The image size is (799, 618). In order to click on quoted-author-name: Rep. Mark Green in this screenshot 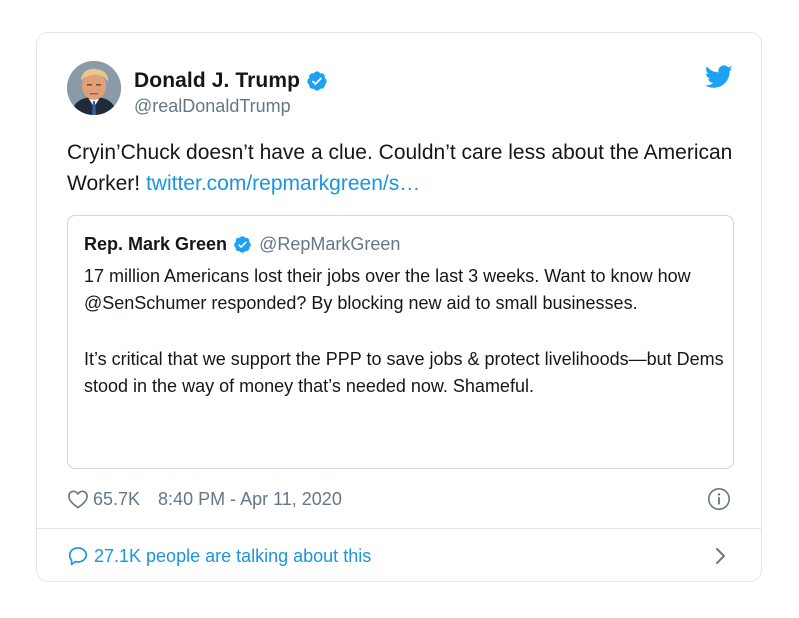, I will do `click(156, 243)`.